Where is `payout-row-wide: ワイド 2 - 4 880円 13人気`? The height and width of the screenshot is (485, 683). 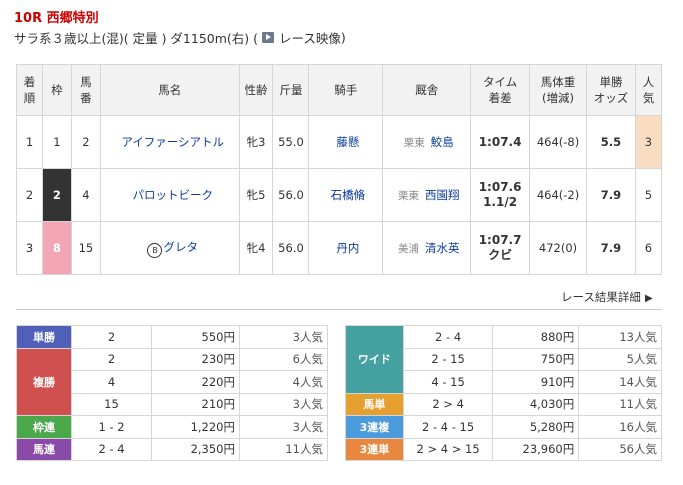 payout-row-wide: ワイド 2 - 4 880円 13人気 is located at coordinates (503, 359).